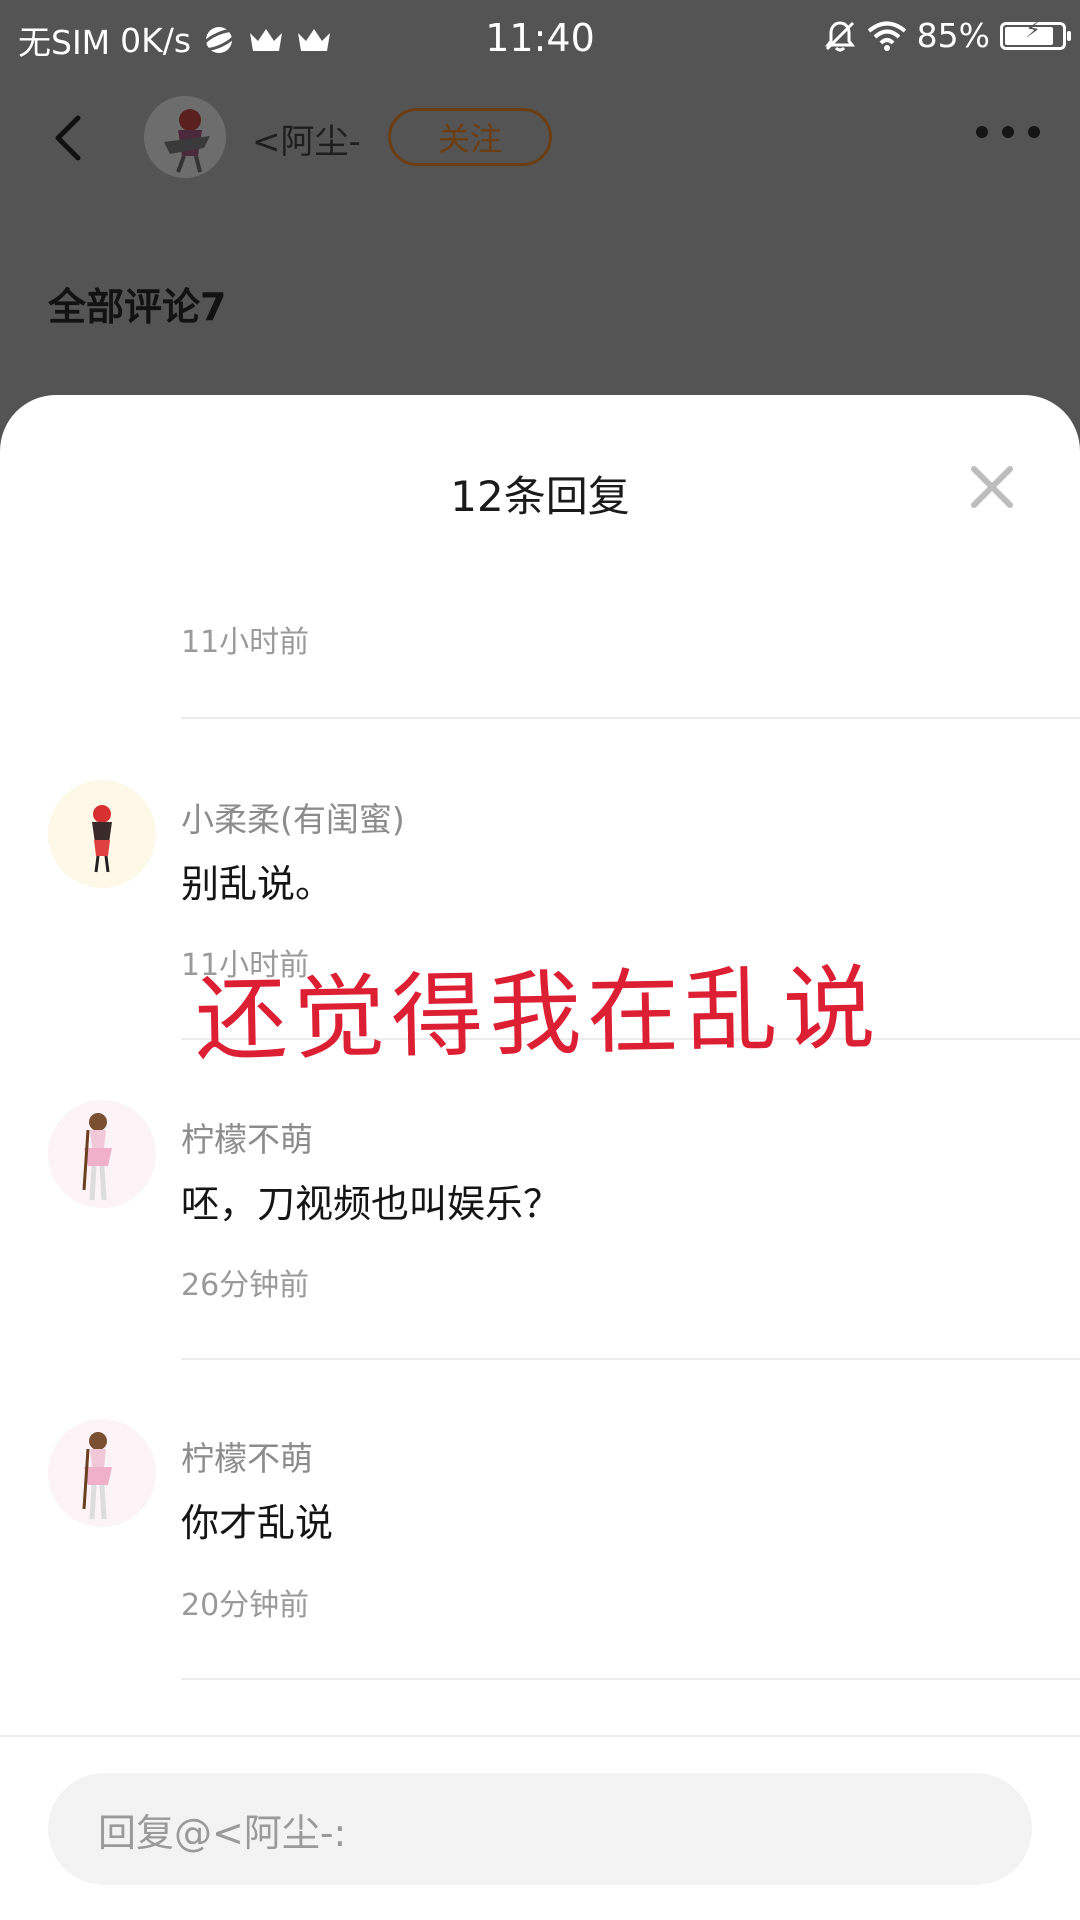  Describe the element at coordinates (470, 137) in the screenshot. I see `follow-button: 关注` at that location.